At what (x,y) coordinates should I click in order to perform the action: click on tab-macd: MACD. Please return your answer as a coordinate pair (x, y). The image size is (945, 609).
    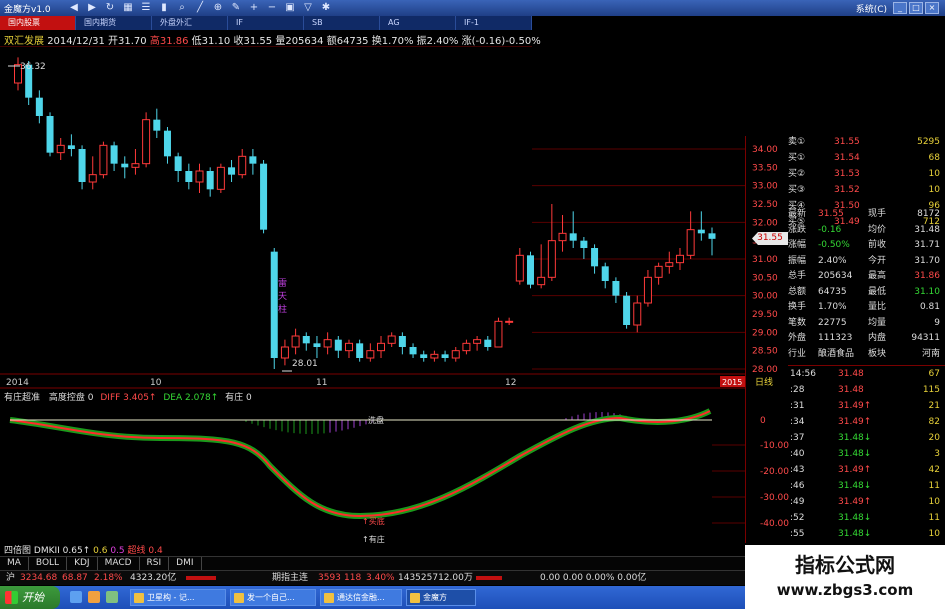
    Looking at the image, I should click on (119, 563).